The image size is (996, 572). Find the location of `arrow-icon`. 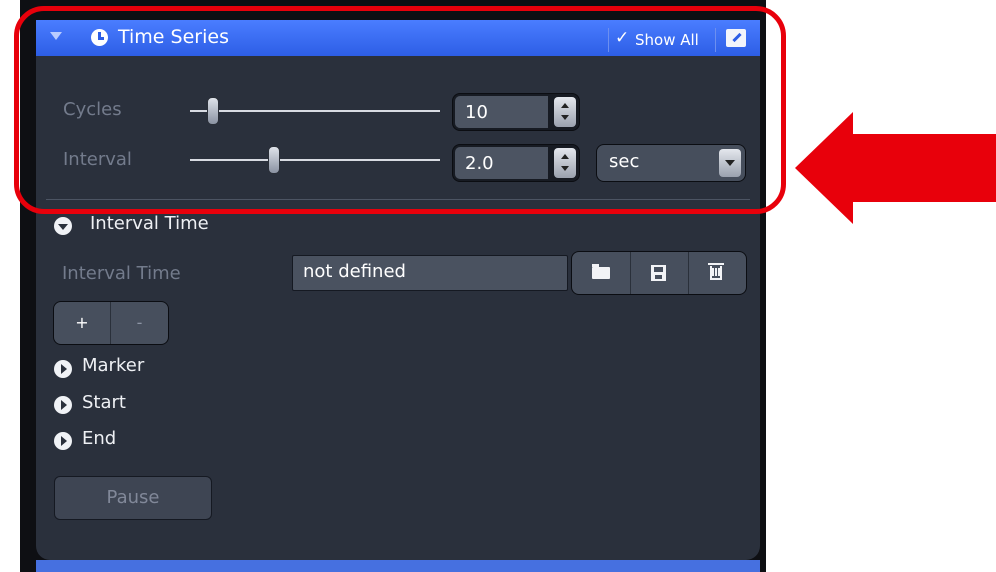

arrow-icon is located at coordinates (824, 168).